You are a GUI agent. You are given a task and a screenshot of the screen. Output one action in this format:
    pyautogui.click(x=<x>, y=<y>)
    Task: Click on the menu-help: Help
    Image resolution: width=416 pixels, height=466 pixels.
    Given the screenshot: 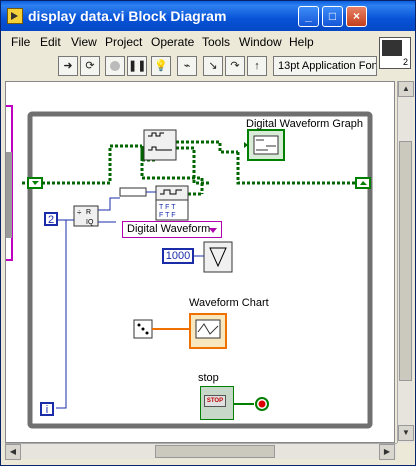 What is the action you would take?
    pyautogui.click(x=301, y=42)
    